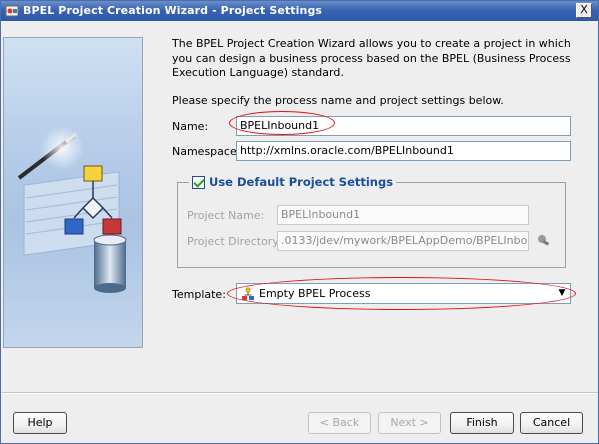 The image size is (599, 444). I want to click on finish-button: Finish, so click(482, 423).